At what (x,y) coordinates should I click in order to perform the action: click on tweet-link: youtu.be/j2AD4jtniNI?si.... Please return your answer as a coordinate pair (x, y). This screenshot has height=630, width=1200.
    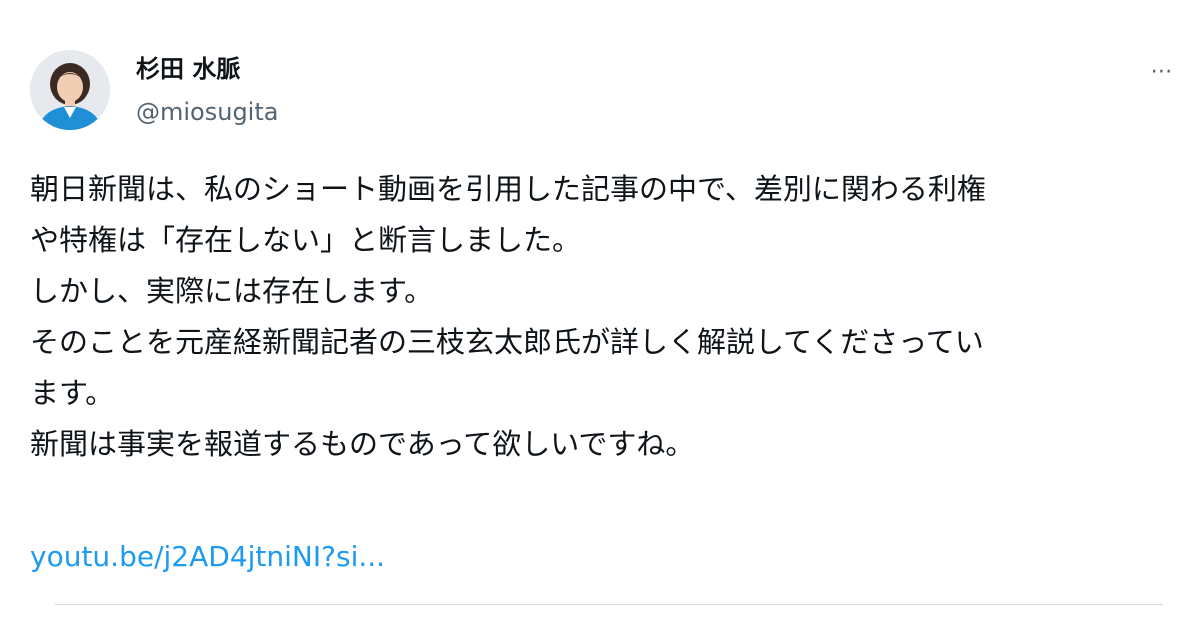
    Looking at the image, I should click on (207, 557).